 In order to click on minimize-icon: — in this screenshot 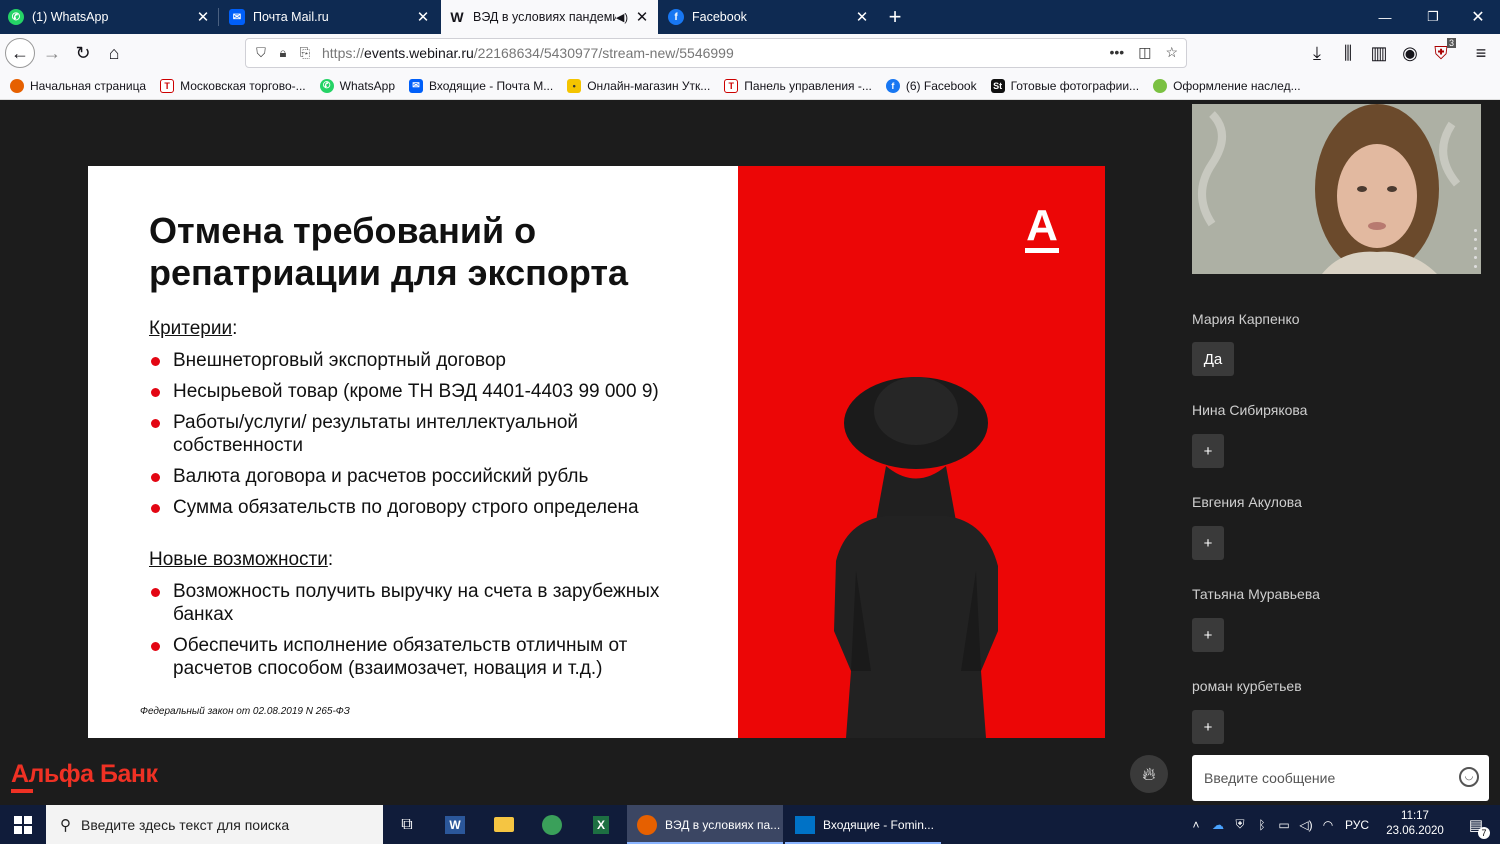, I will do `click(1385, 17)`.